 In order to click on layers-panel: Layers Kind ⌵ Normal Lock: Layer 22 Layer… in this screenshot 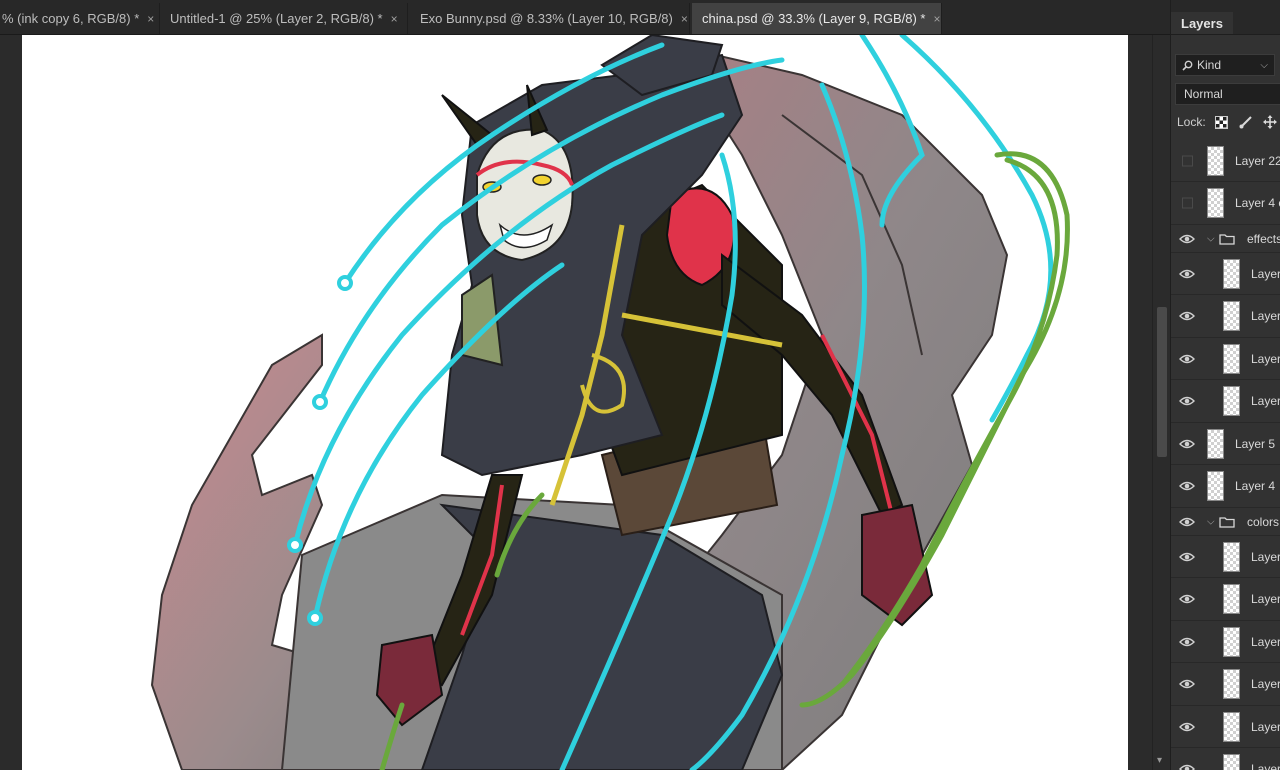, I will do `click(1225, 385)`.